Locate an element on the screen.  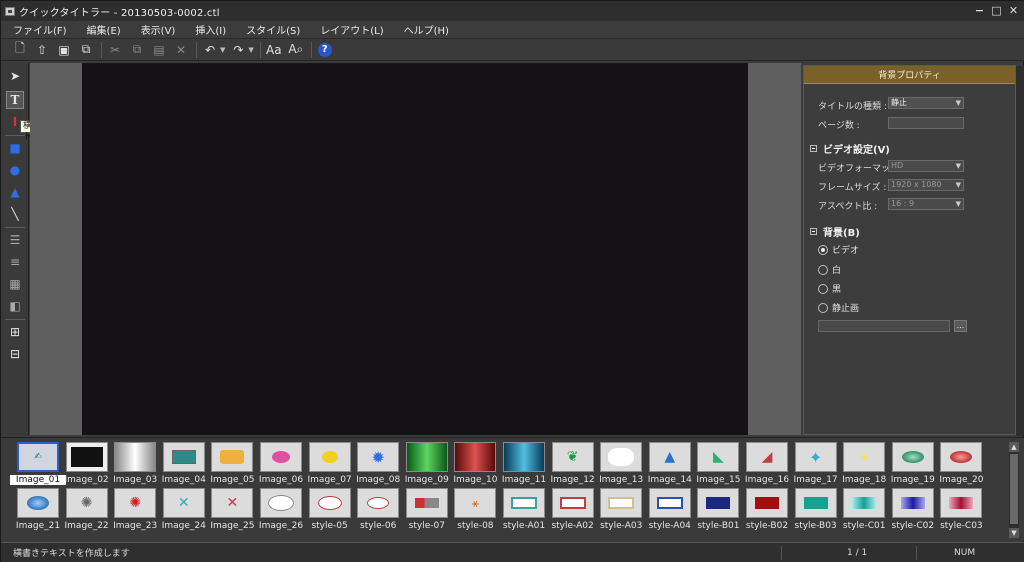
redo-dropdown-icon: ▼ is located at coordinates (250, 50).